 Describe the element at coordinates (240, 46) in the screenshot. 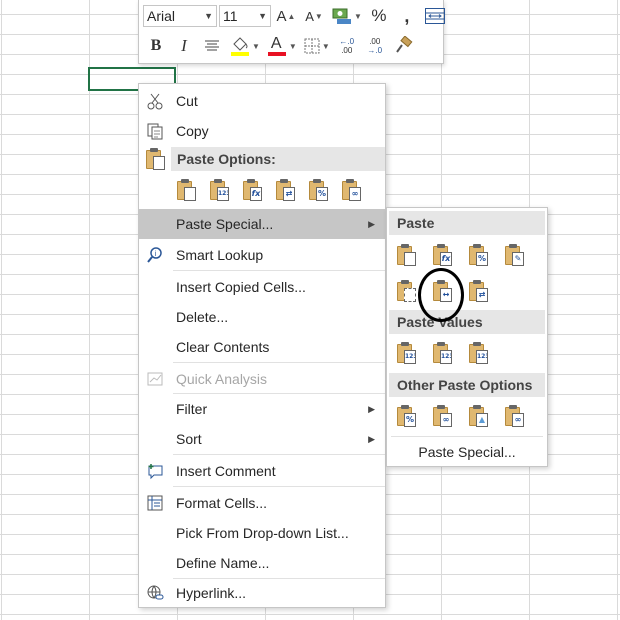

I see `fill-color-icon` at that location.